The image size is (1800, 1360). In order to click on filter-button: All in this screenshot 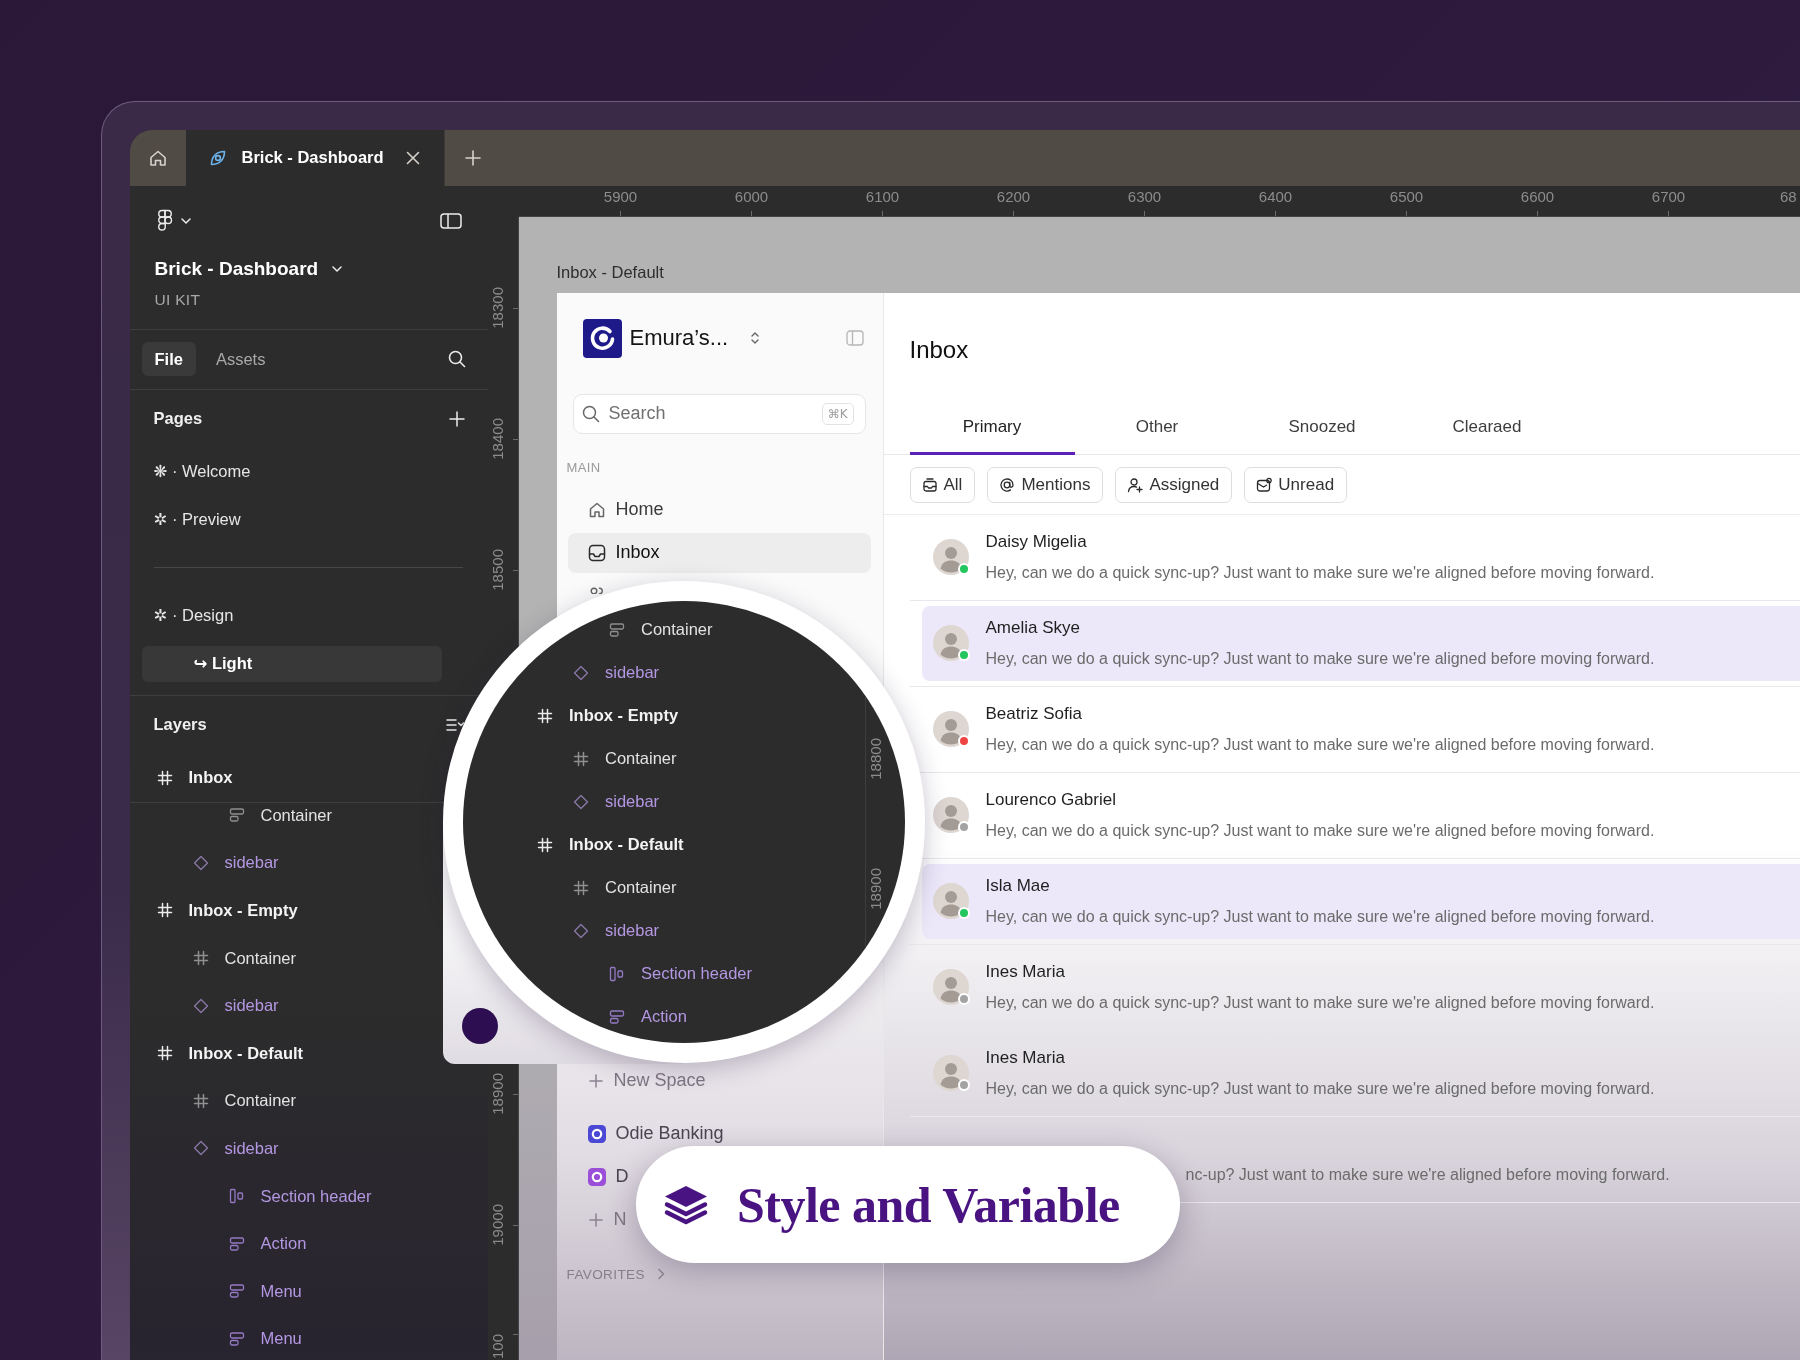, I will do `click(942, 484)`.